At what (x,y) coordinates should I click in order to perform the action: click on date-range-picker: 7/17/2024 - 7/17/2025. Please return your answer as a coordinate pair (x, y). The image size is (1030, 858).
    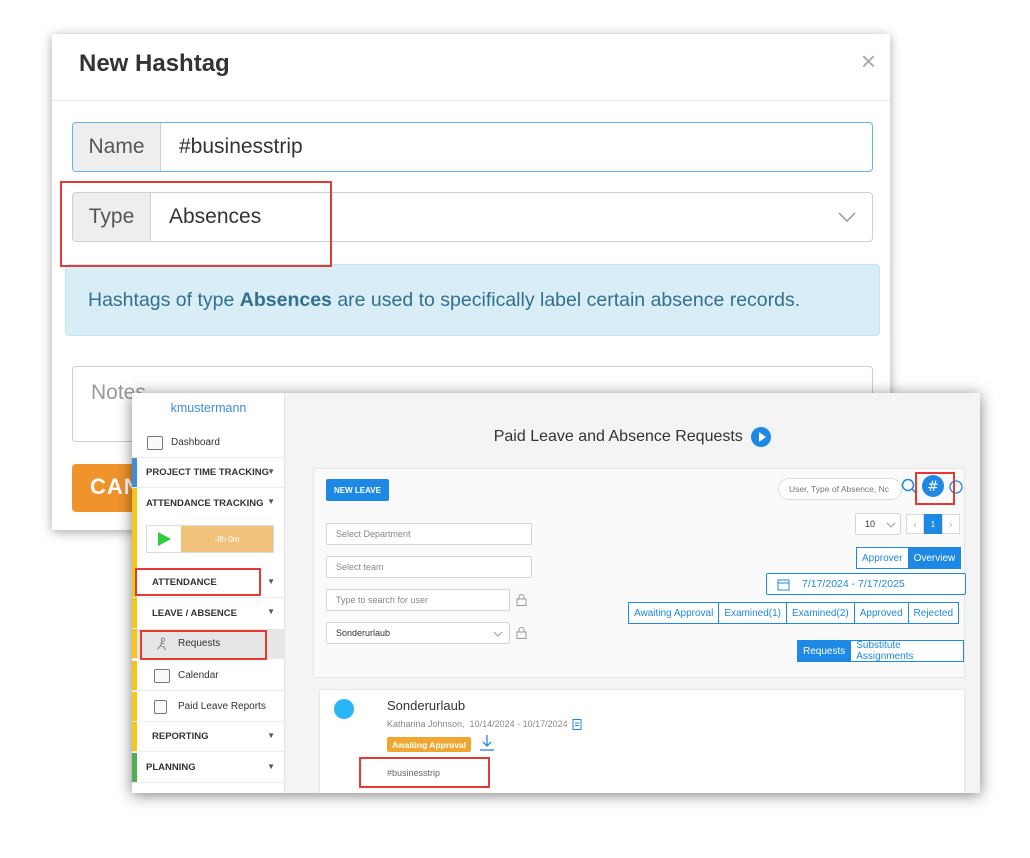
    Looking at the image, I should click on (866, 584).